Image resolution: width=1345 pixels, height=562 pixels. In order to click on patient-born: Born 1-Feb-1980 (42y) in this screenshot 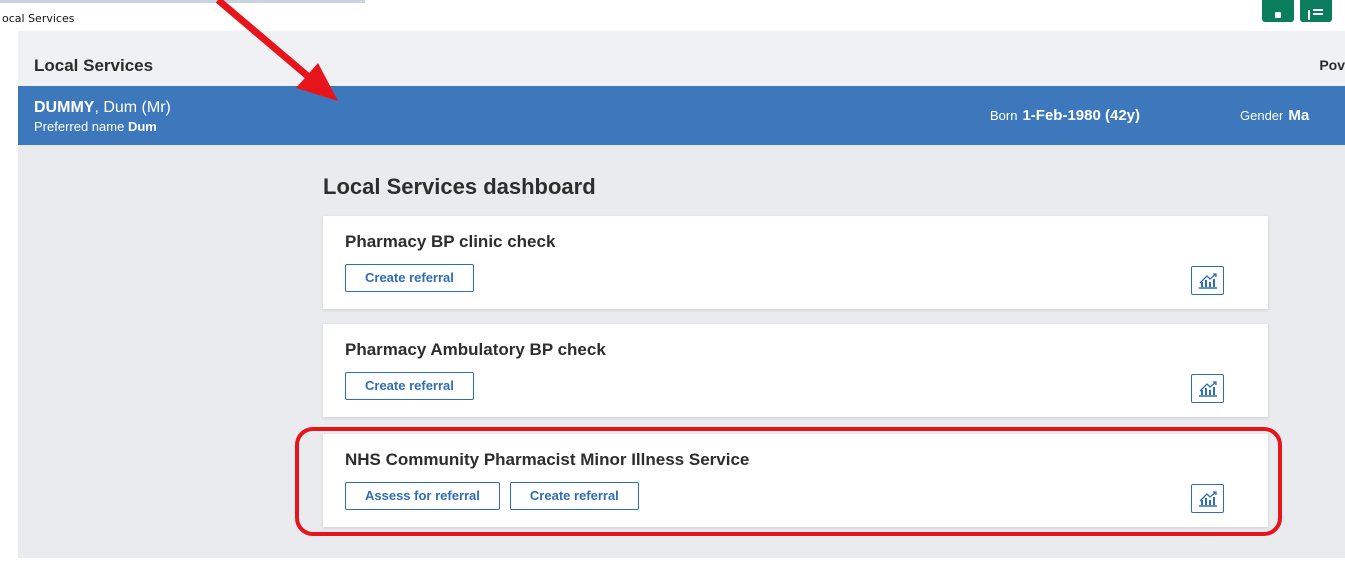, I will do `click(1065, 115)`.